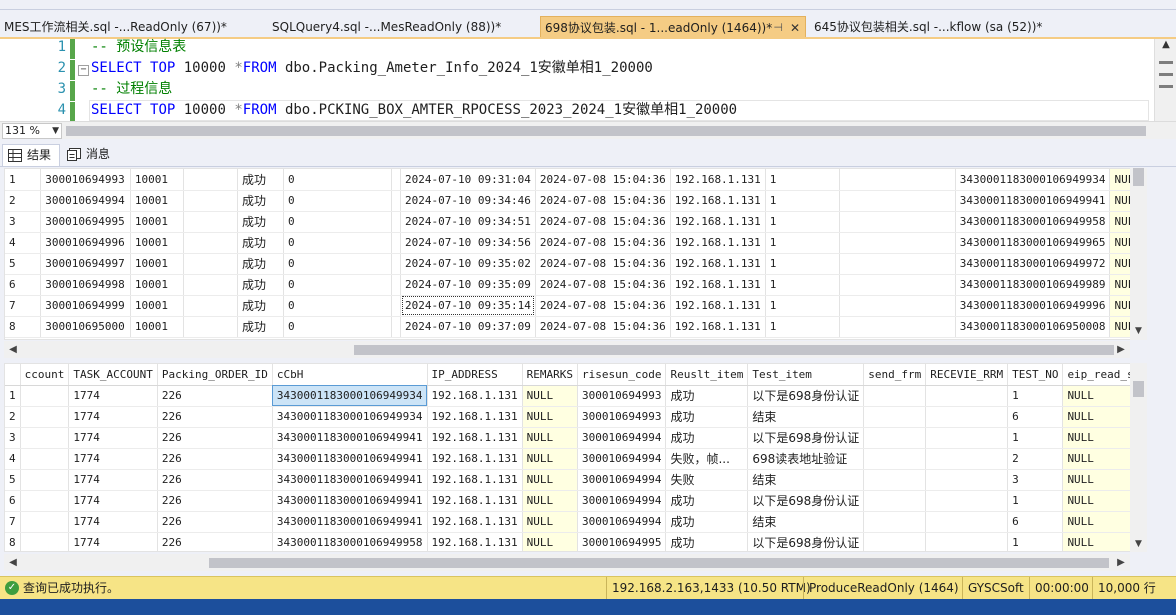  I want to click on row-number: 5, so click(23, 264).